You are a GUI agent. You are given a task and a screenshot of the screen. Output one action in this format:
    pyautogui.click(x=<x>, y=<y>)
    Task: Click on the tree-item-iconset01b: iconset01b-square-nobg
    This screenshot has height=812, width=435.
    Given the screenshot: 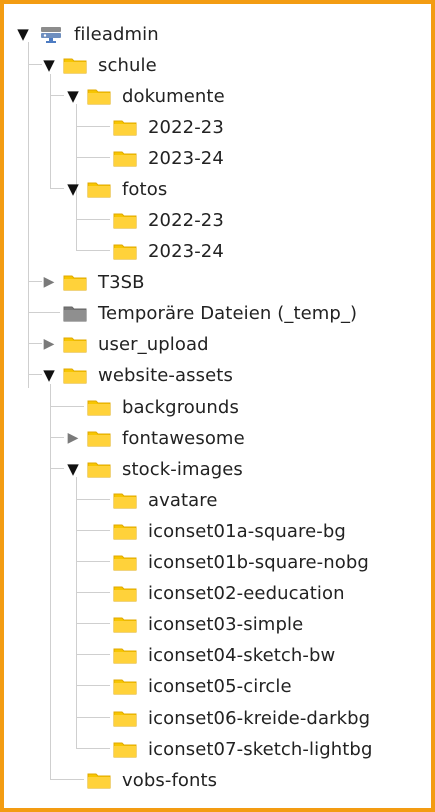 What is the action you would take?
    pyautogui.click(x=240, y=562)
    